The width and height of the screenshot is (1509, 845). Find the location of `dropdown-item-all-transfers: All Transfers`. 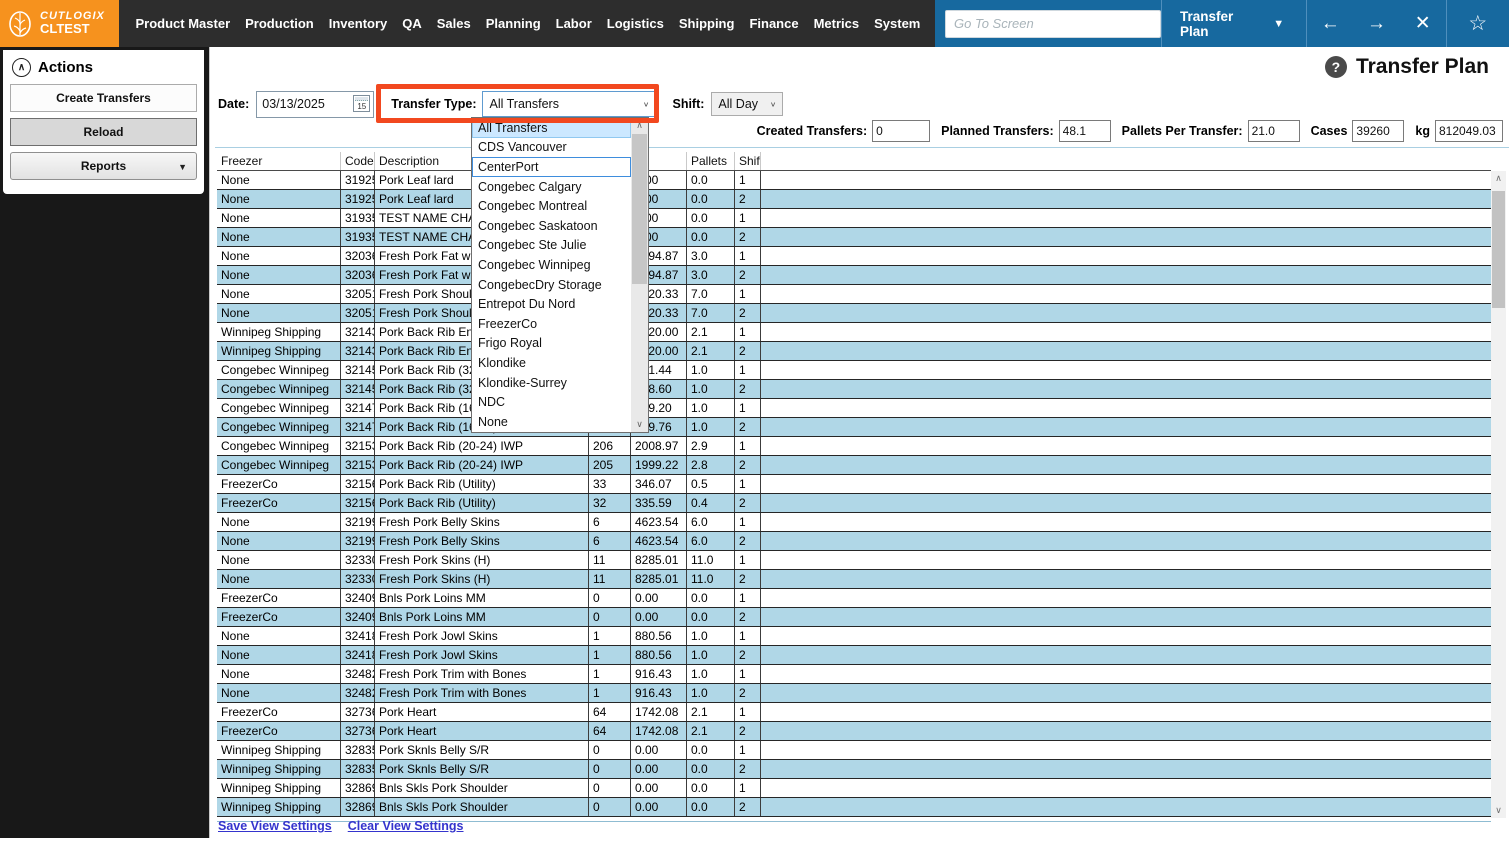

dropdown-item-all-transfers: All Transfers is located at coordinates (551, 128).